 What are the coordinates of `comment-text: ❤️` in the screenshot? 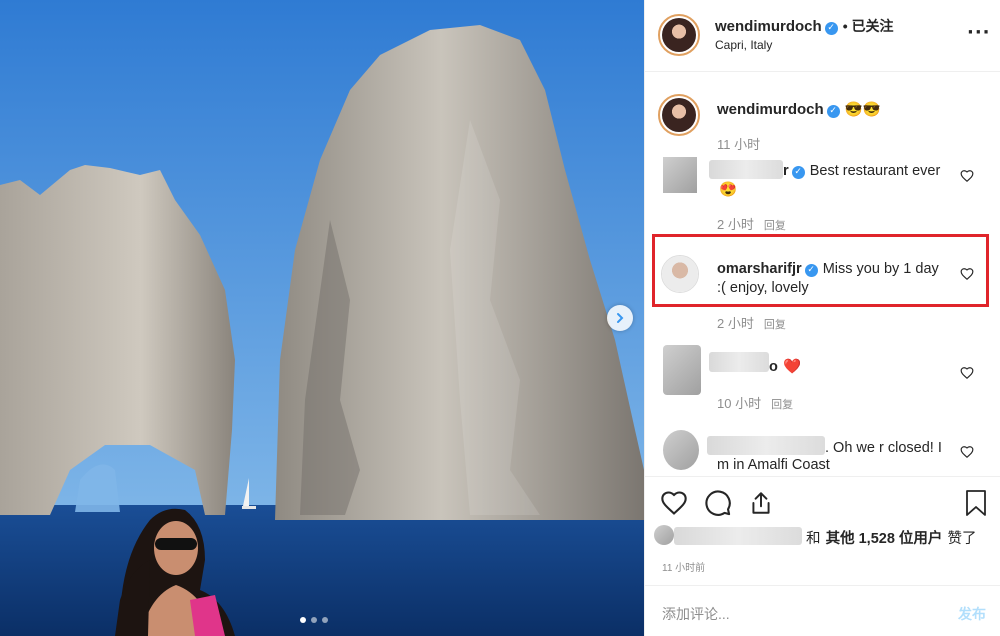 It's located at (792, 367).